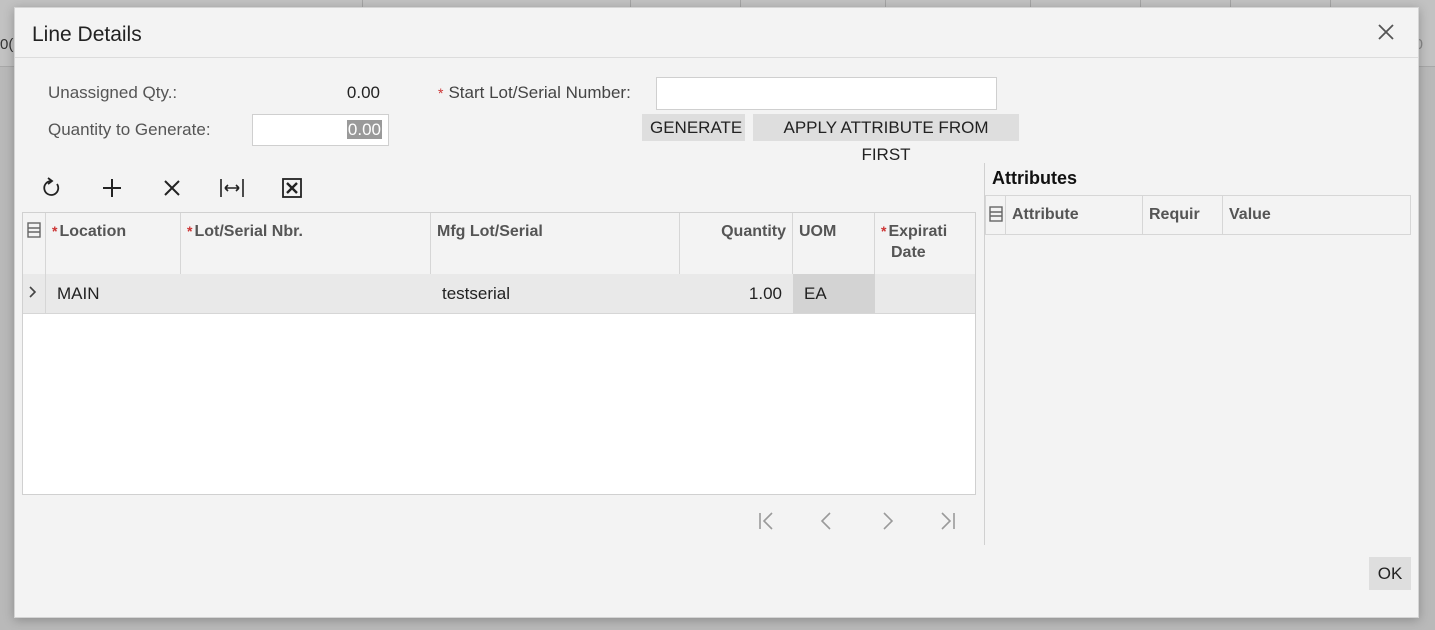 The height and width of the screenshot is (630, 1435). I want to click on attributes-column-value: Value, so click(1316, 215).